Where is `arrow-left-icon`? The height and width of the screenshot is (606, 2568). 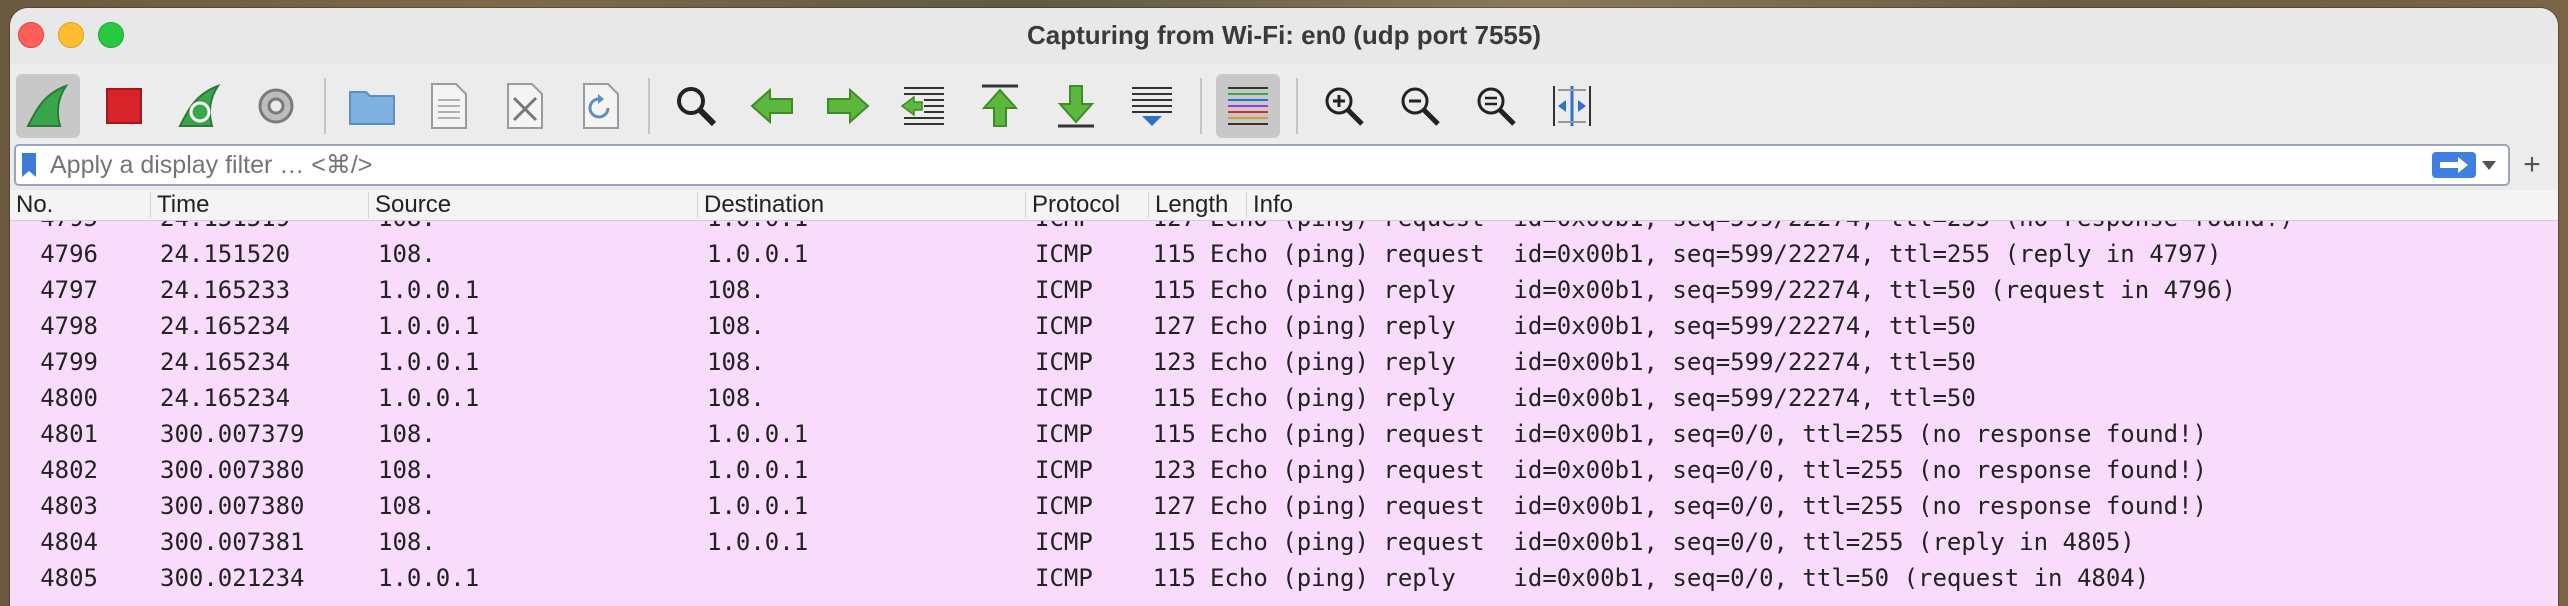 arrow-left-icon is located at coordinates (771, 106).